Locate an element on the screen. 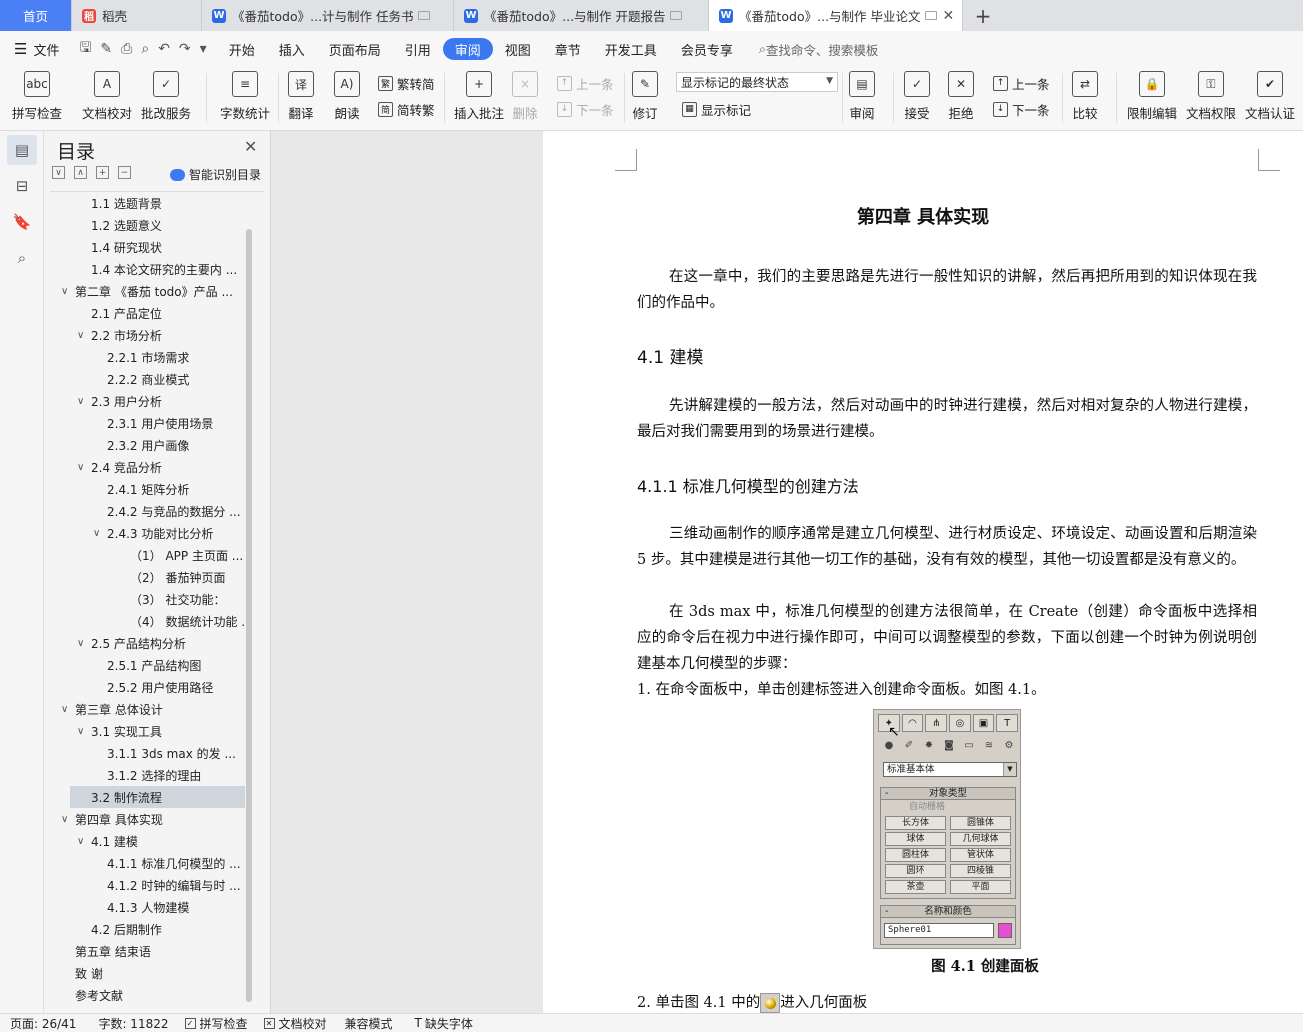  menu-references: 引用 is located at coordinates (418, 49).